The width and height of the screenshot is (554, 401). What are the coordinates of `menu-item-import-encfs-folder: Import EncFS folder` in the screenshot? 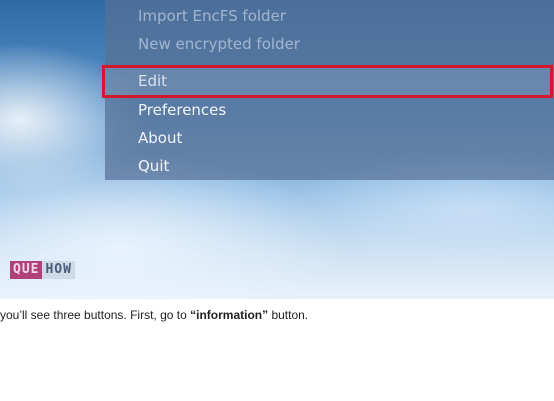 It's located at (212, 16).